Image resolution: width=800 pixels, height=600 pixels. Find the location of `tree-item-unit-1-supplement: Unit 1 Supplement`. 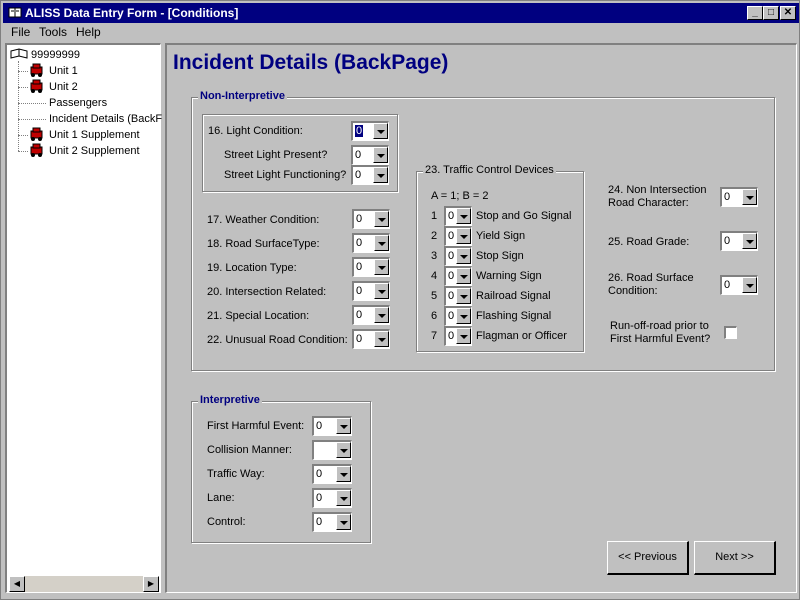

tree-item-unit-1-supplement: Unit 1 Supplement is located at coordinates (94, 135).